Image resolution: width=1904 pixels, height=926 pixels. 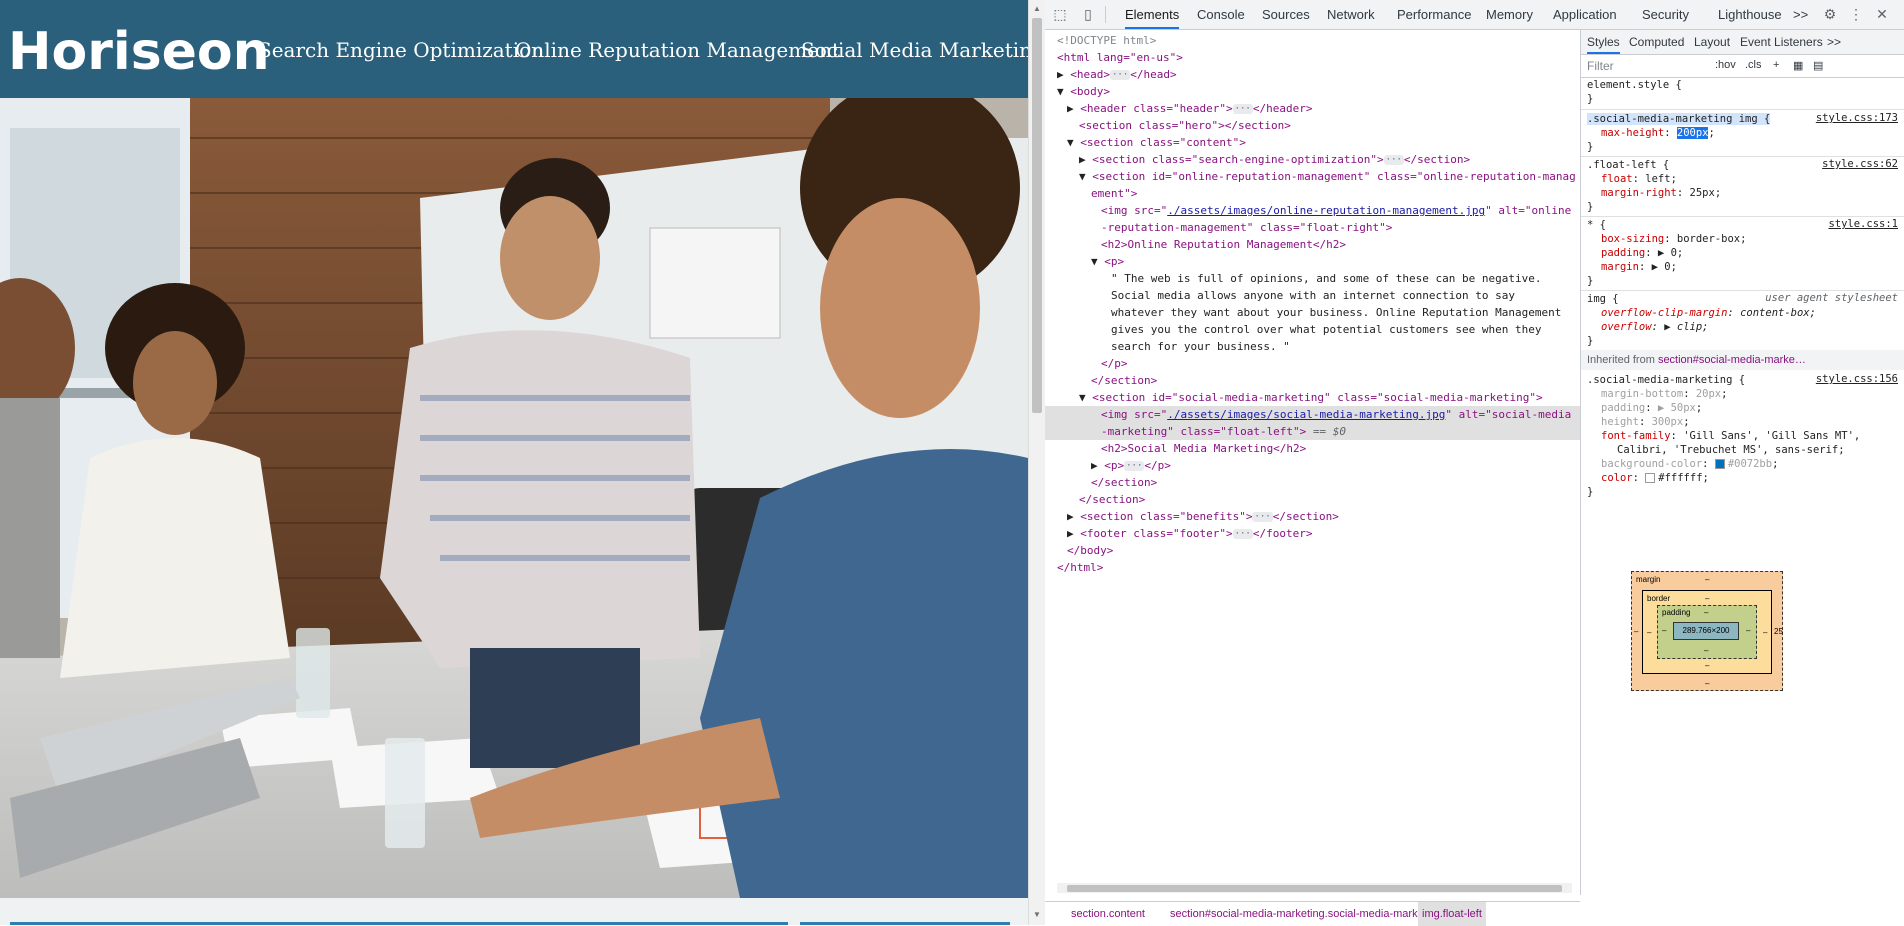 I want to click on page-scroll-thumb, so click(x=1037, y=215).